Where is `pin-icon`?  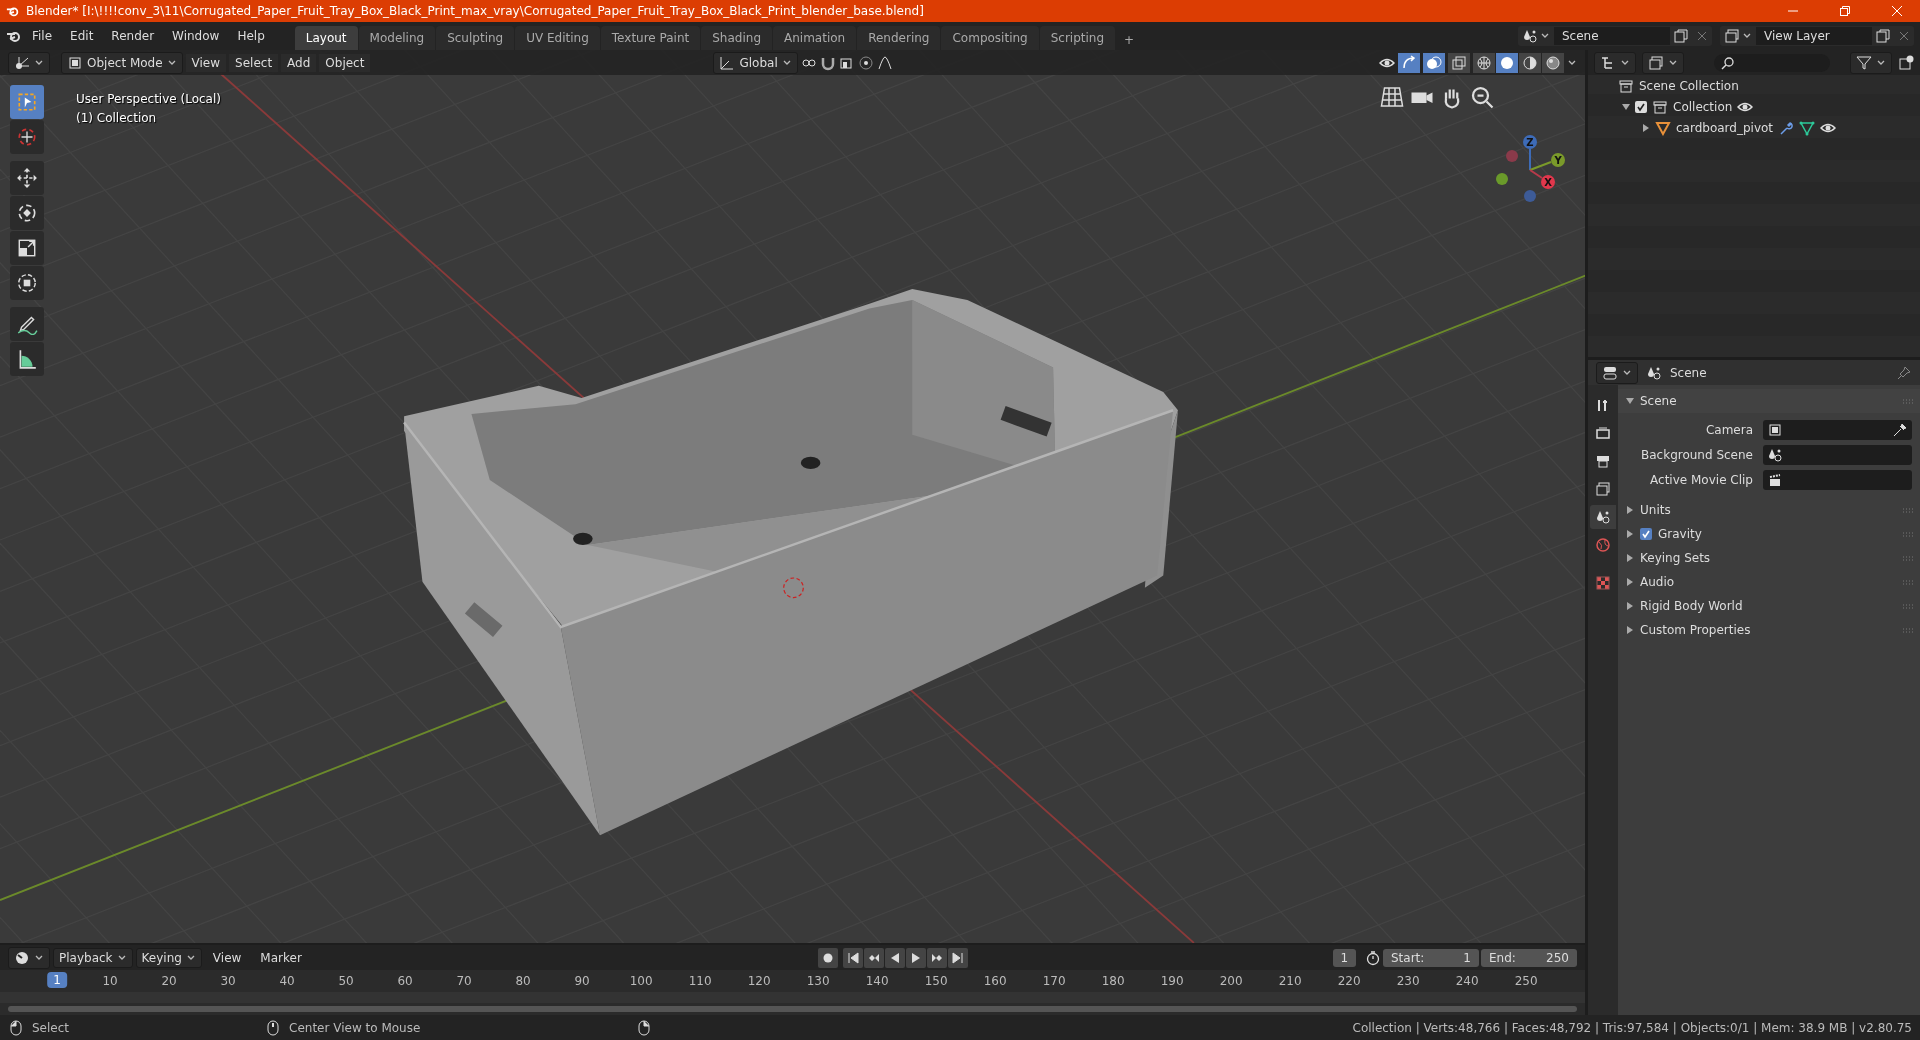 pin-icon is located at coordinates (1904, 372).